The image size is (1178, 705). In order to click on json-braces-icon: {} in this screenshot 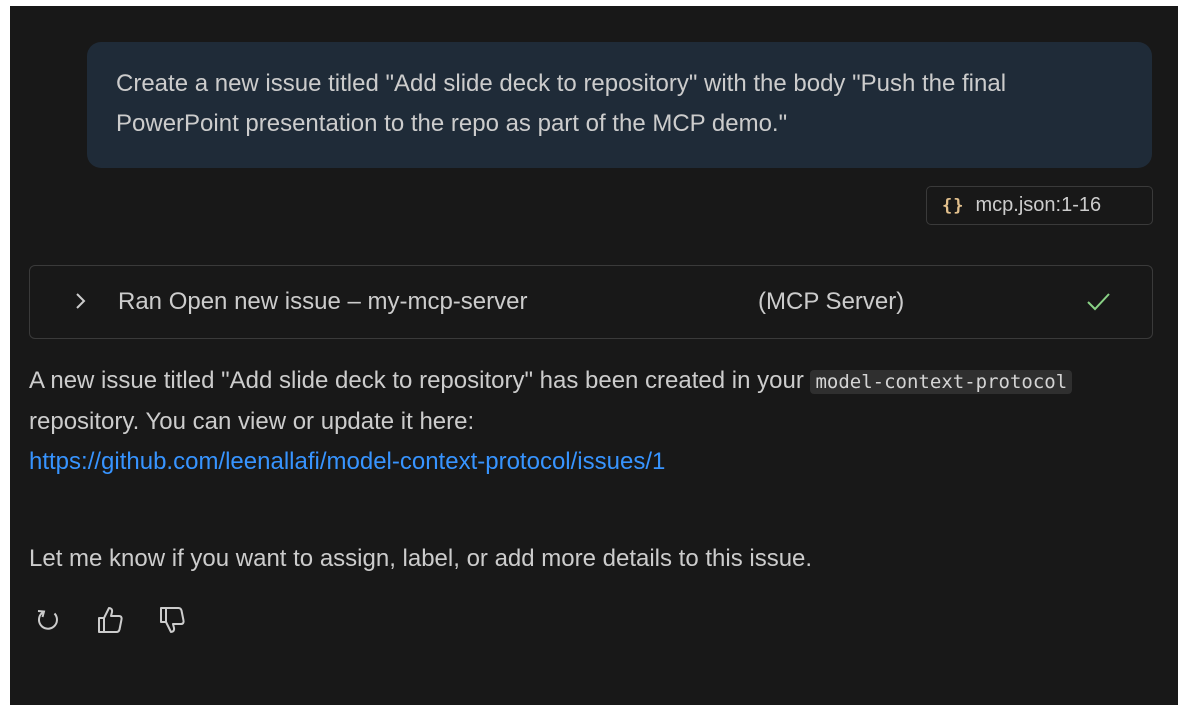, I will do `click(953, 205)`.